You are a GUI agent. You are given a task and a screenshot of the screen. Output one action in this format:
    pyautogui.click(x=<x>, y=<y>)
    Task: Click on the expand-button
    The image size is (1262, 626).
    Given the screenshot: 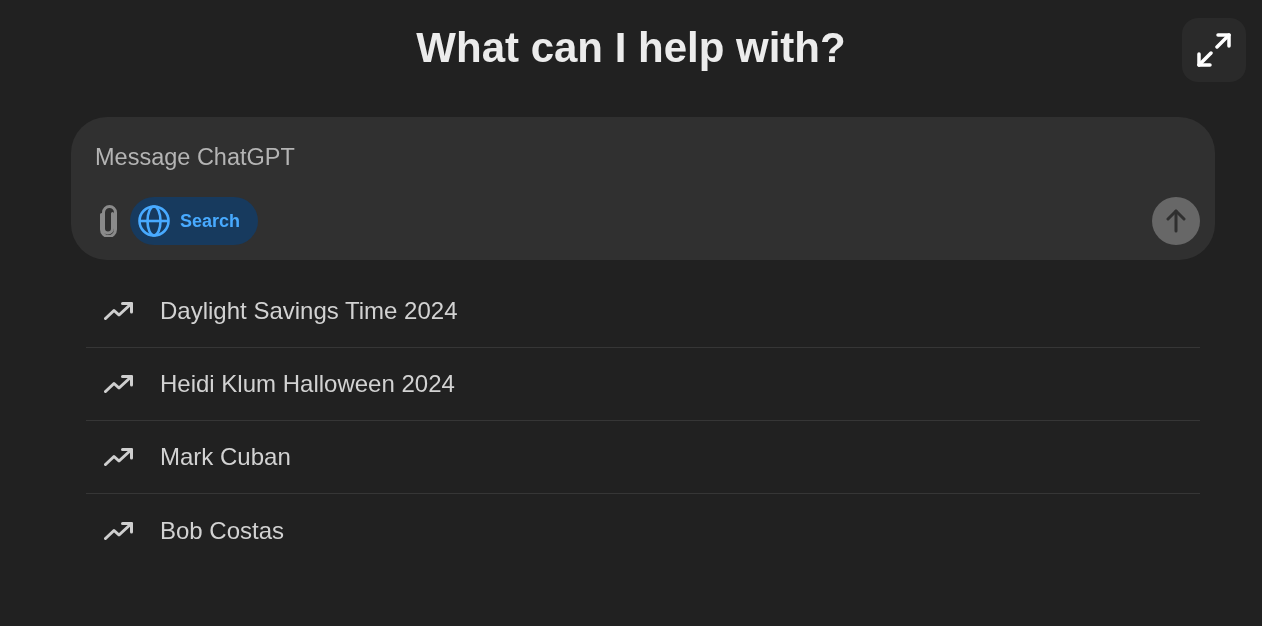 What is the action you would take?
    pyautogui.click(x=1214, y=50)
    